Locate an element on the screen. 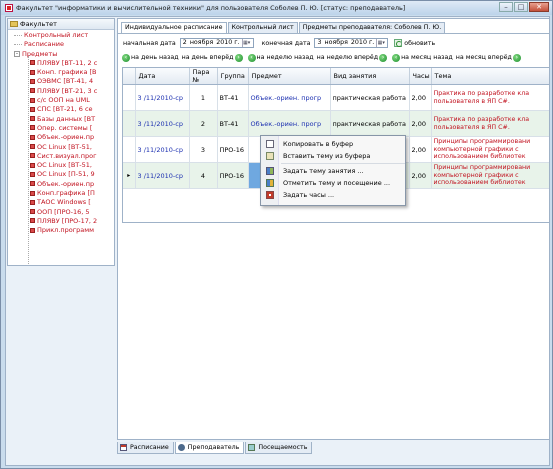 The image size is (553, 469). menu-item-paste-theme: Вставить тему из буфера is located at coordinates (333, 156).